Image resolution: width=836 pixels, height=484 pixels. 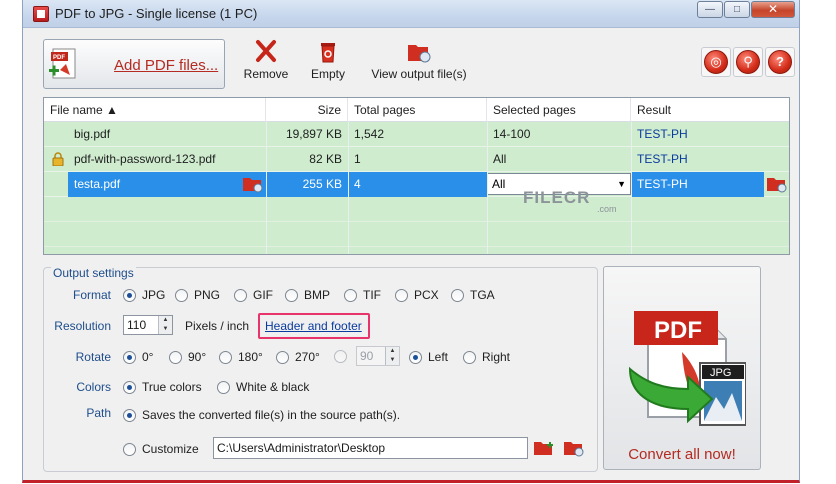 I want to click on remove-label: Remove, so click(x=266, y=74).